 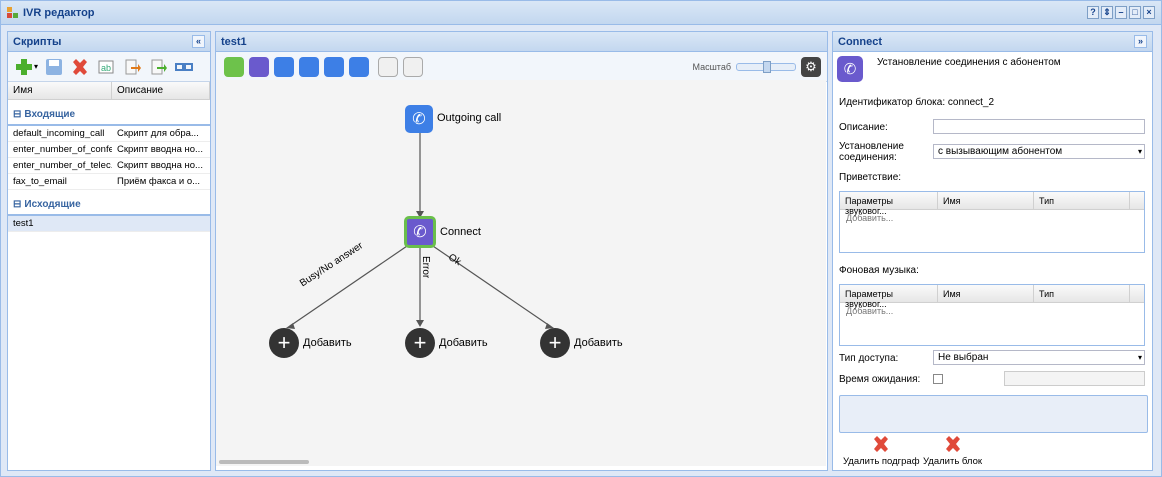 What do you see at coordinates (420, 343) in the screenshot?
I see `add-node-error: +` at bounding box center [420, 343].